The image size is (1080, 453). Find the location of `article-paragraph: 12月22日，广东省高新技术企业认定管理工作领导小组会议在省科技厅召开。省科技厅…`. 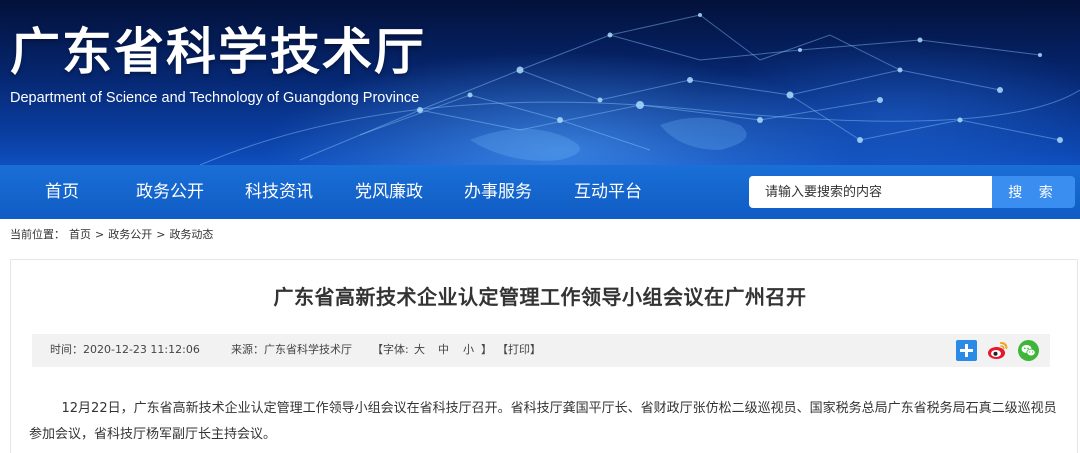

article-paragraph: 12月22日，广东省高新技术企业认定管理工作领导小组会议在省科技厅召开。省科技厅… is located at coordinates (543, 421).